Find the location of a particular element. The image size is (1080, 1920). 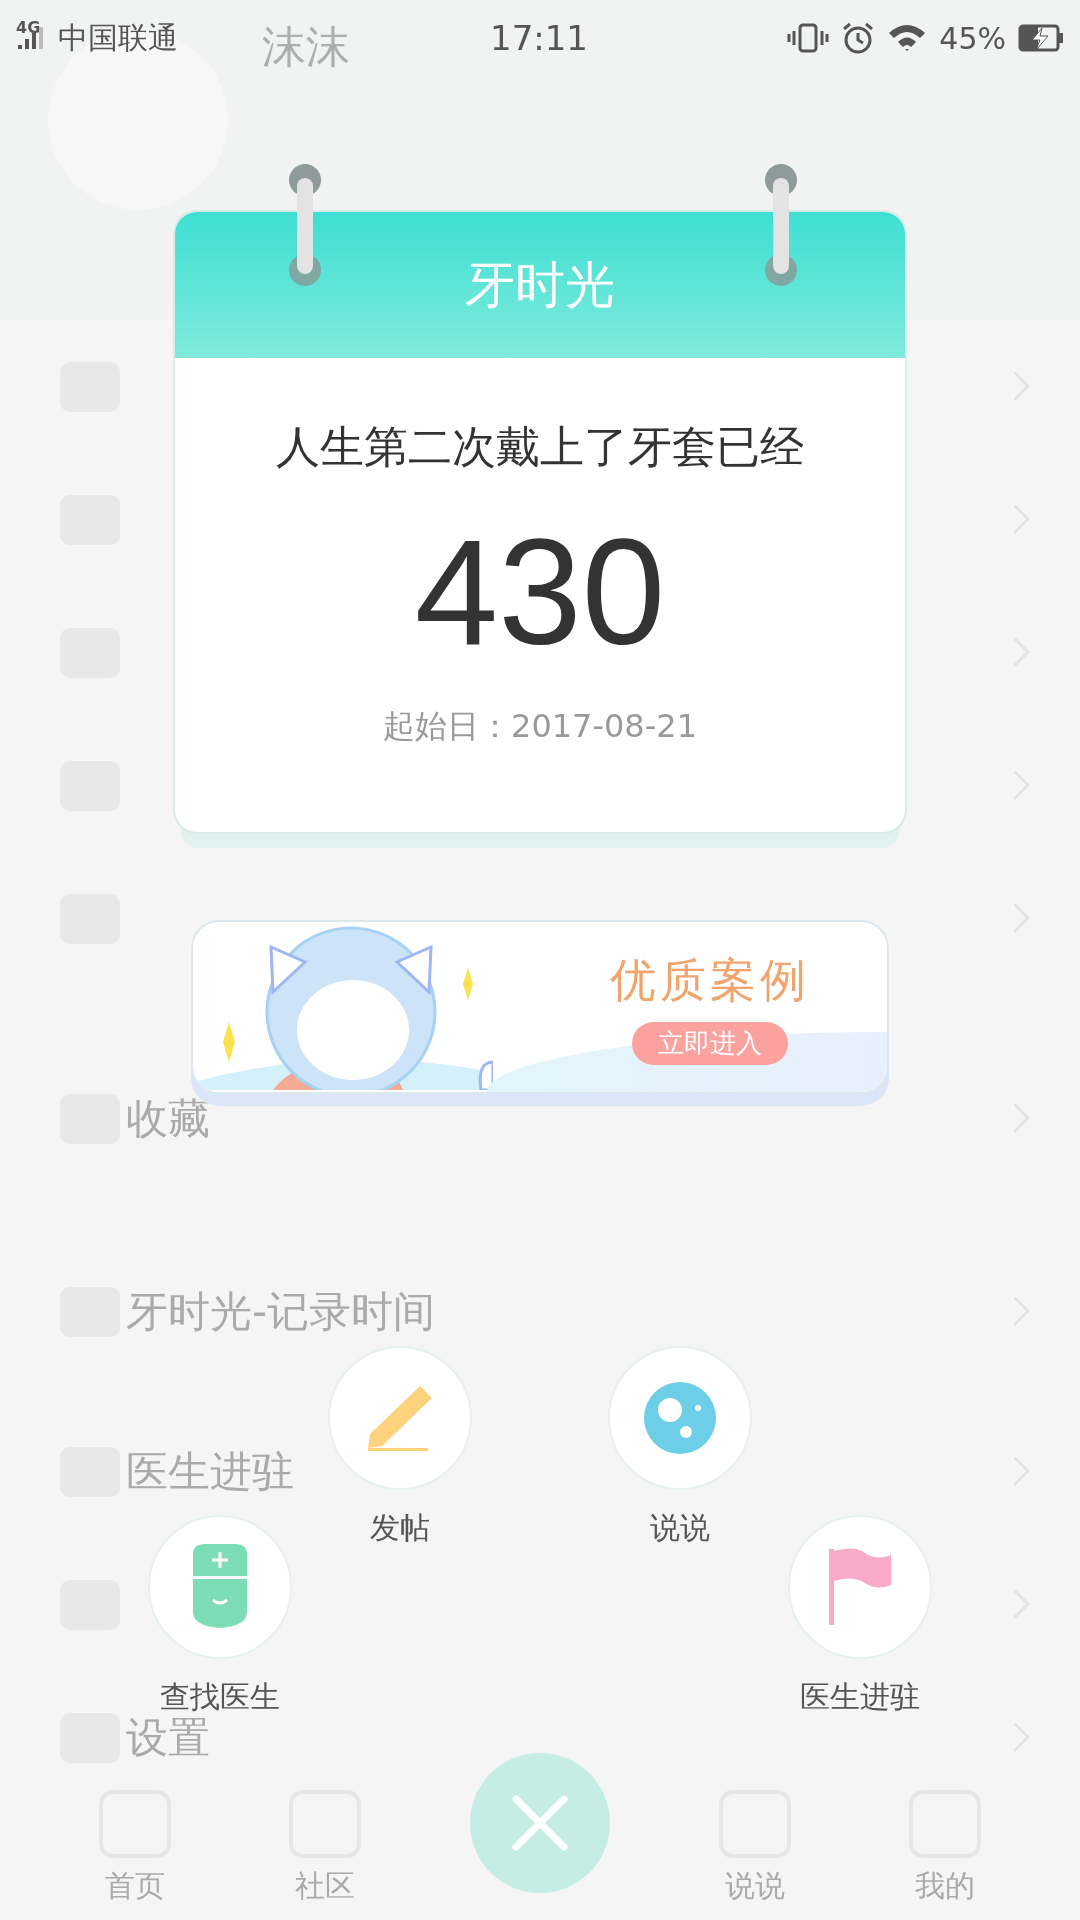

action-label: 医生进驻 is located at coordinates (860, 1697).